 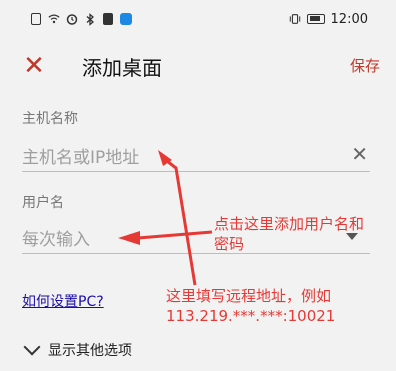 What do you see at coordinates (81, 158) in the screenshot?
I see `host-input-placeholder: 主机名或IP地址` at bounding box center [81, 158].